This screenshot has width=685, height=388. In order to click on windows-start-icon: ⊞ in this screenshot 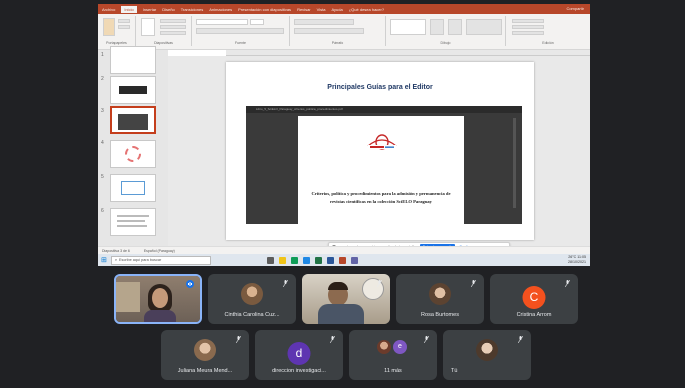, I will do `click(104, 260)`.